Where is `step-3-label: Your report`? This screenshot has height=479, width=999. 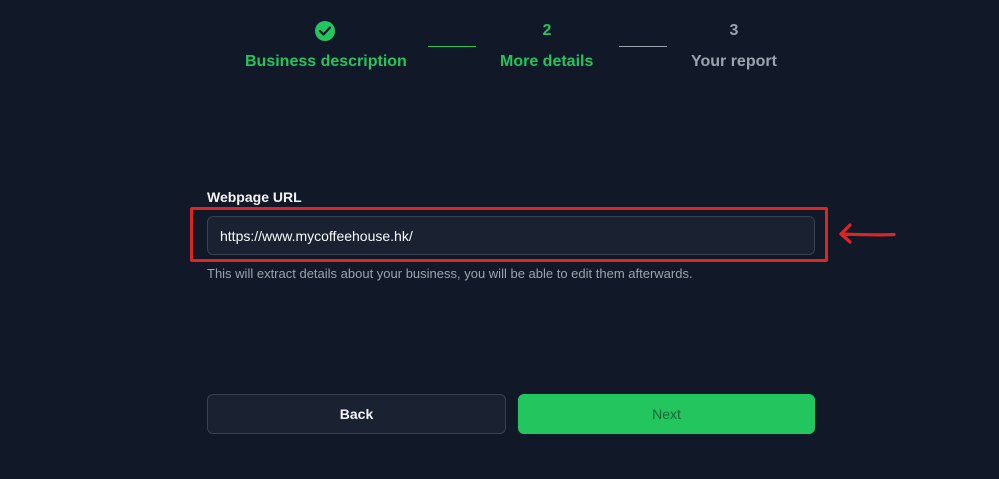 step-3-label: Your report is located at coordinates (734, 62).